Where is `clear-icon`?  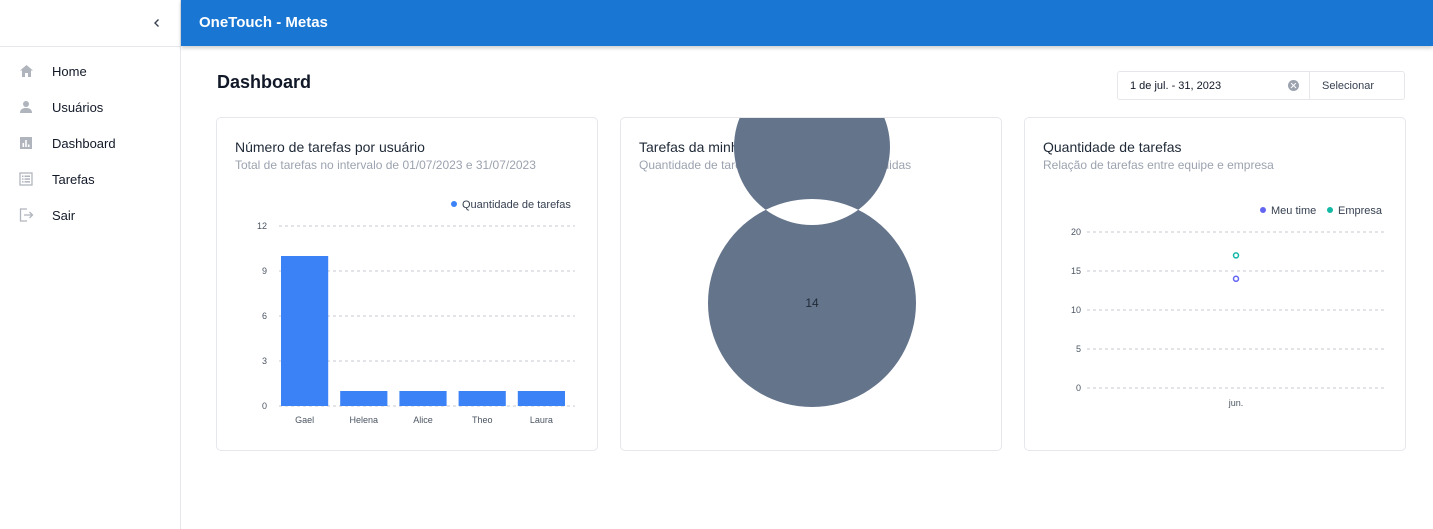
clear-icon is located at coordinates (1293, 85).